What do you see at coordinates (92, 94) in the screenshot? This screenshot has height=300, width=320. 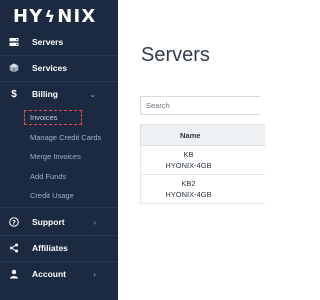 I see `chevron-down-icon: ⌄` at bounding box center [92, 94].